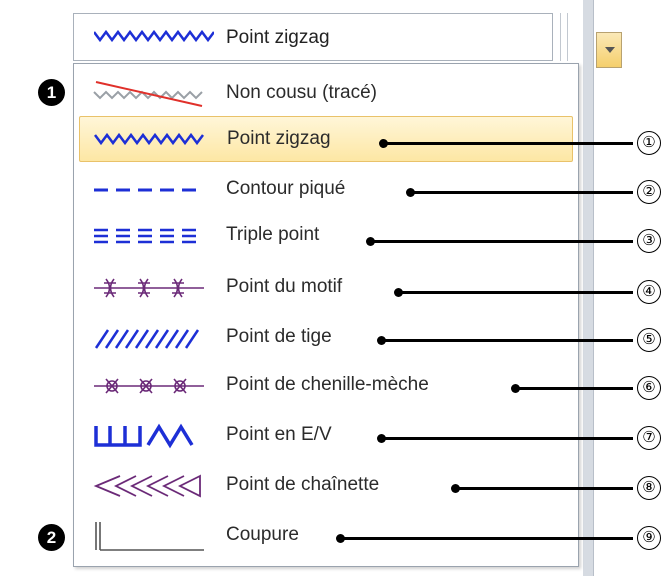  I want to click on callout-number: ①, so click(649, 143).